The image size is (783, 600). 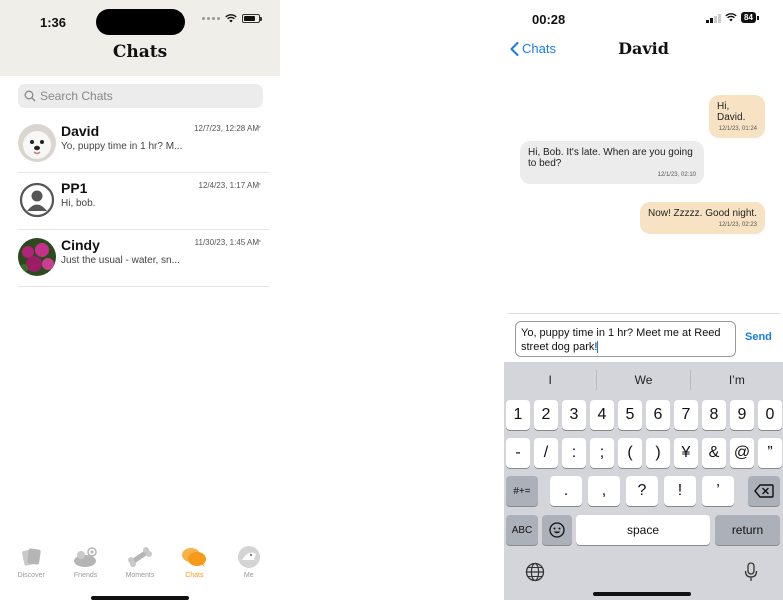 What do you see at coordinates (747, 530) in the screenshot?
I see `return-key: return` at bounding box center [747, 530].